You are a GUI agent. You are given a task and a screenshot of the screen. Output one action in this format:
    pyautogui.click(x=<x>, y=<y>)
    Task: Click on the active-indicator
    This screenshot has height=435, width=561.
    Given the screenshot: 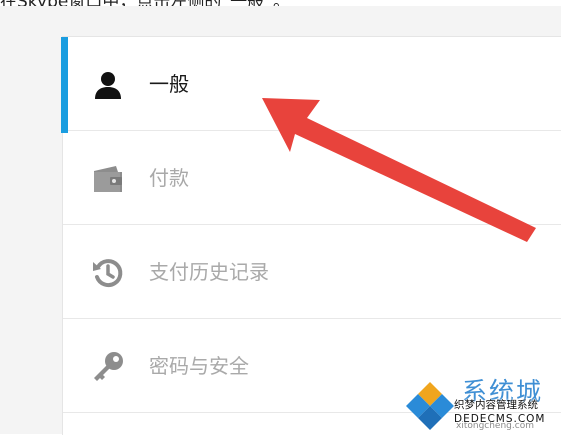 What is the action you would take?
    pyautogui.click(x=64, y=85)
    